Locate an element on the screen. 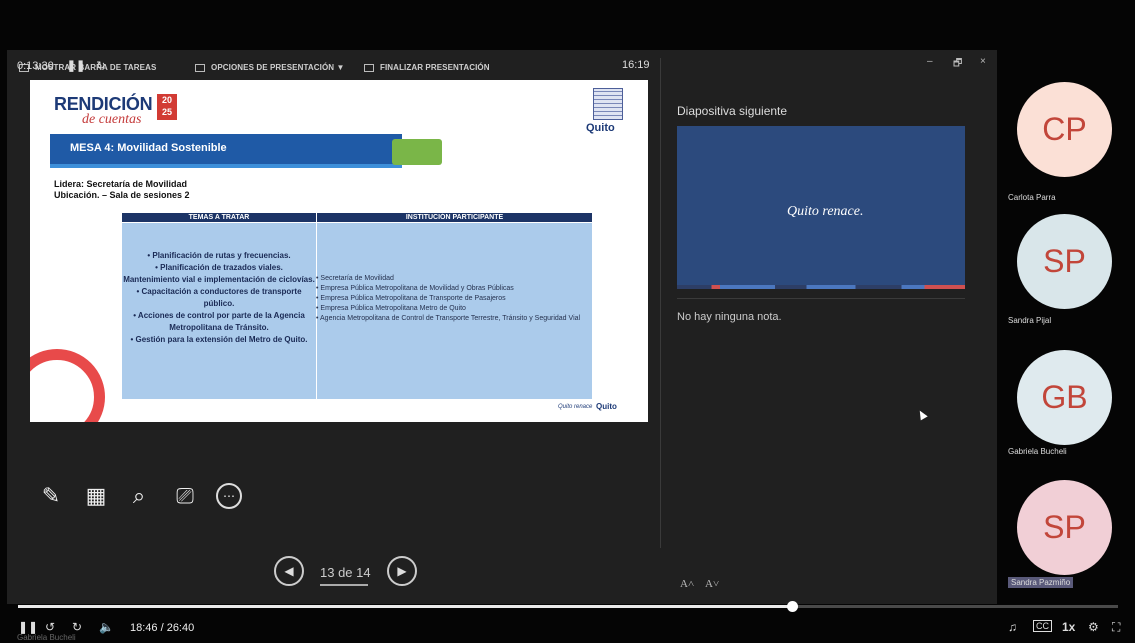  end-presentation-label: FINALIZAR PRESENTACIÓN is located at coordinates (435, 67).